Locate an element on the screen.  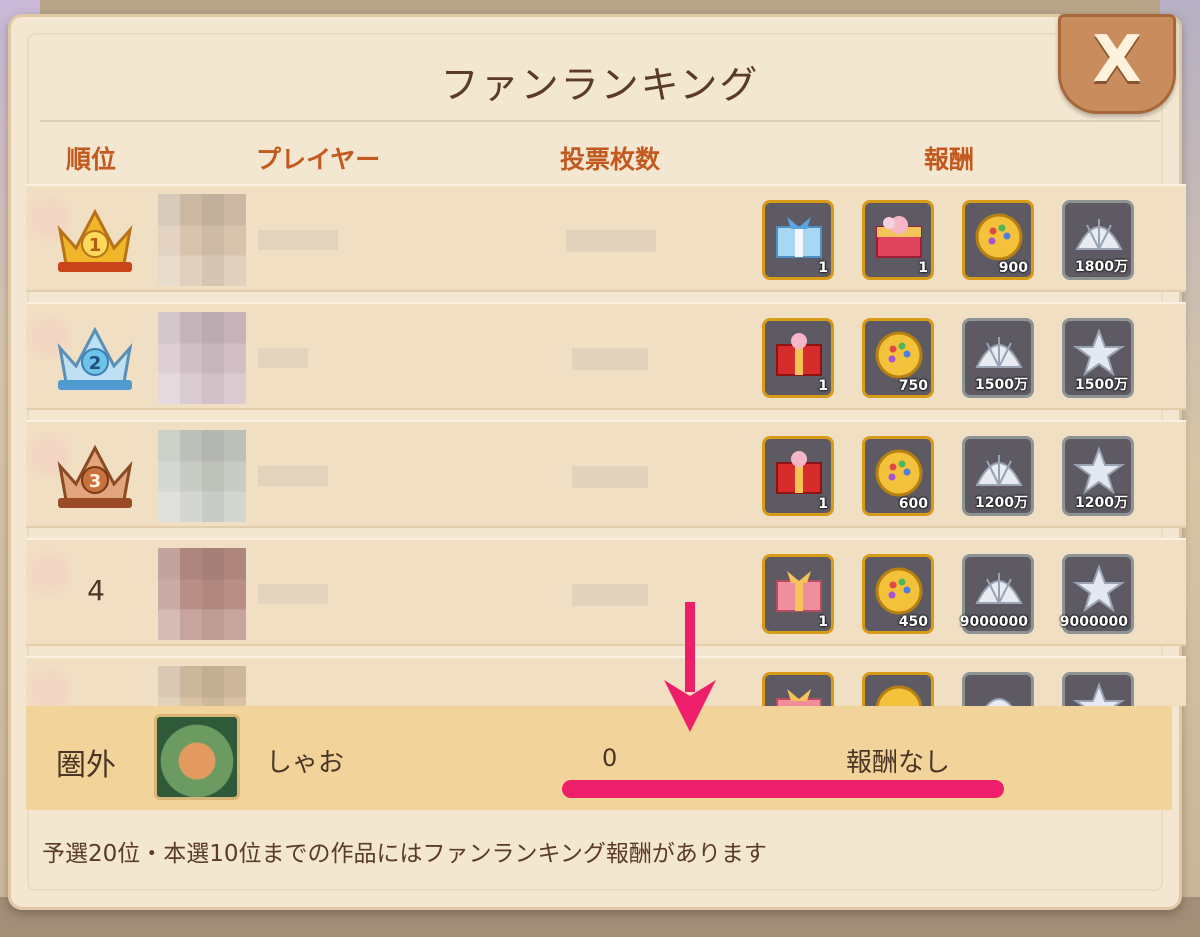
ranking-row-2: 2 1 750 1500万 1500万 is located at coordinates (606, 356).